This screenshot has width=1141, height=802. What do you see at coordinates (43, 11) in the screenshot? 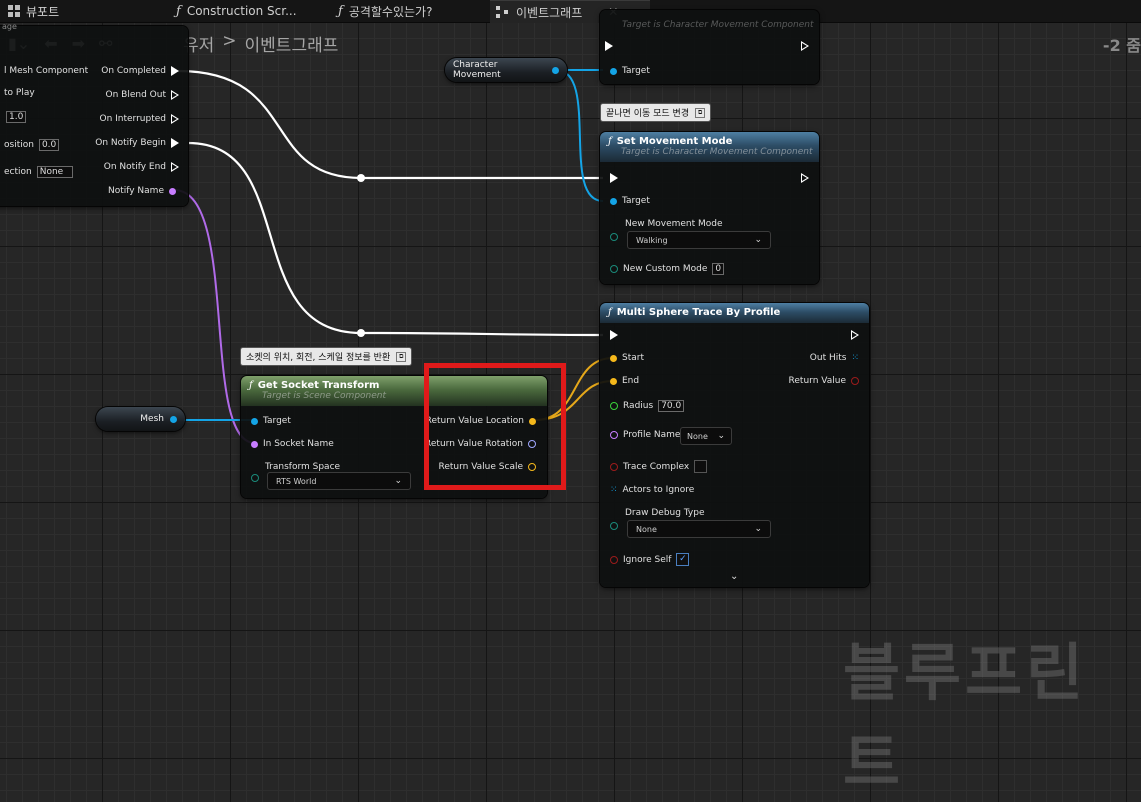
I see `tab-label: 뷰포트` at bounding box center [43, 11].